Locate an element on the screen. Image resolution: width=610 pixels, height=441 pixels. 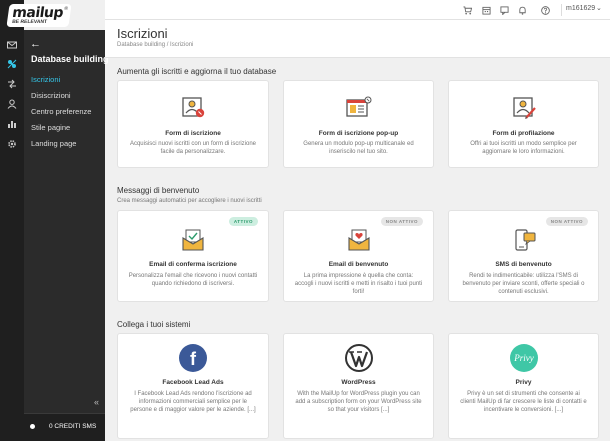
card-title: SMS di benvenuto is located at coordinates (523, 264).